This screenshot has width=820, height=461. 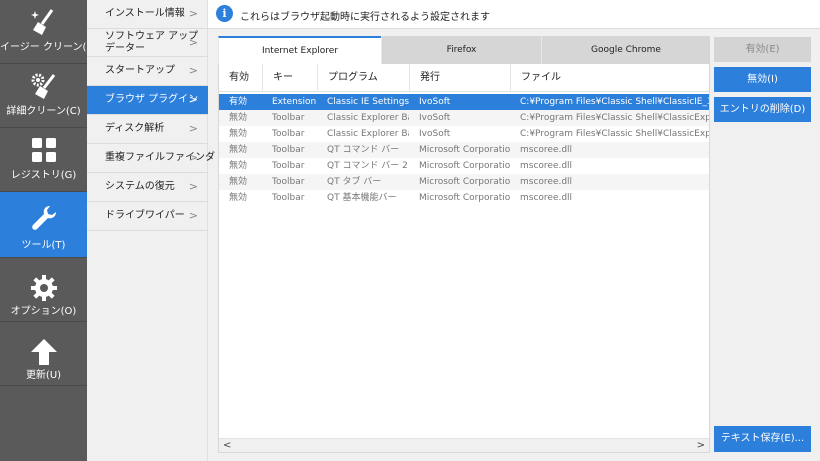 What do you see at coordinates (238, 102) in the screenshot?
I see `cell-enabled: 有効` at bounding box center [238, 102].